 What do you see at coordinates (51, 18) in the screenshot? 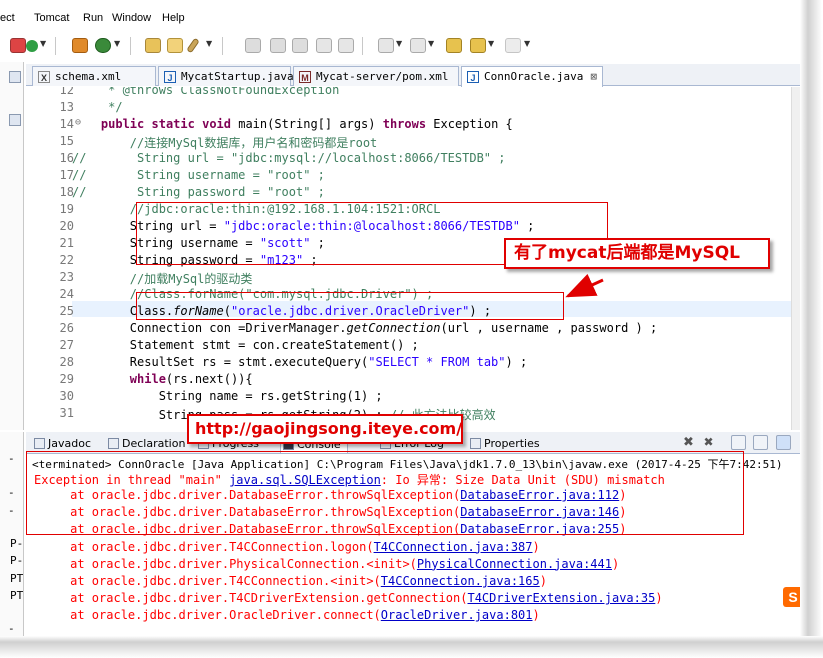
I see `menu-item-tomcat: Tomcat` at bounding box center [51, 18].